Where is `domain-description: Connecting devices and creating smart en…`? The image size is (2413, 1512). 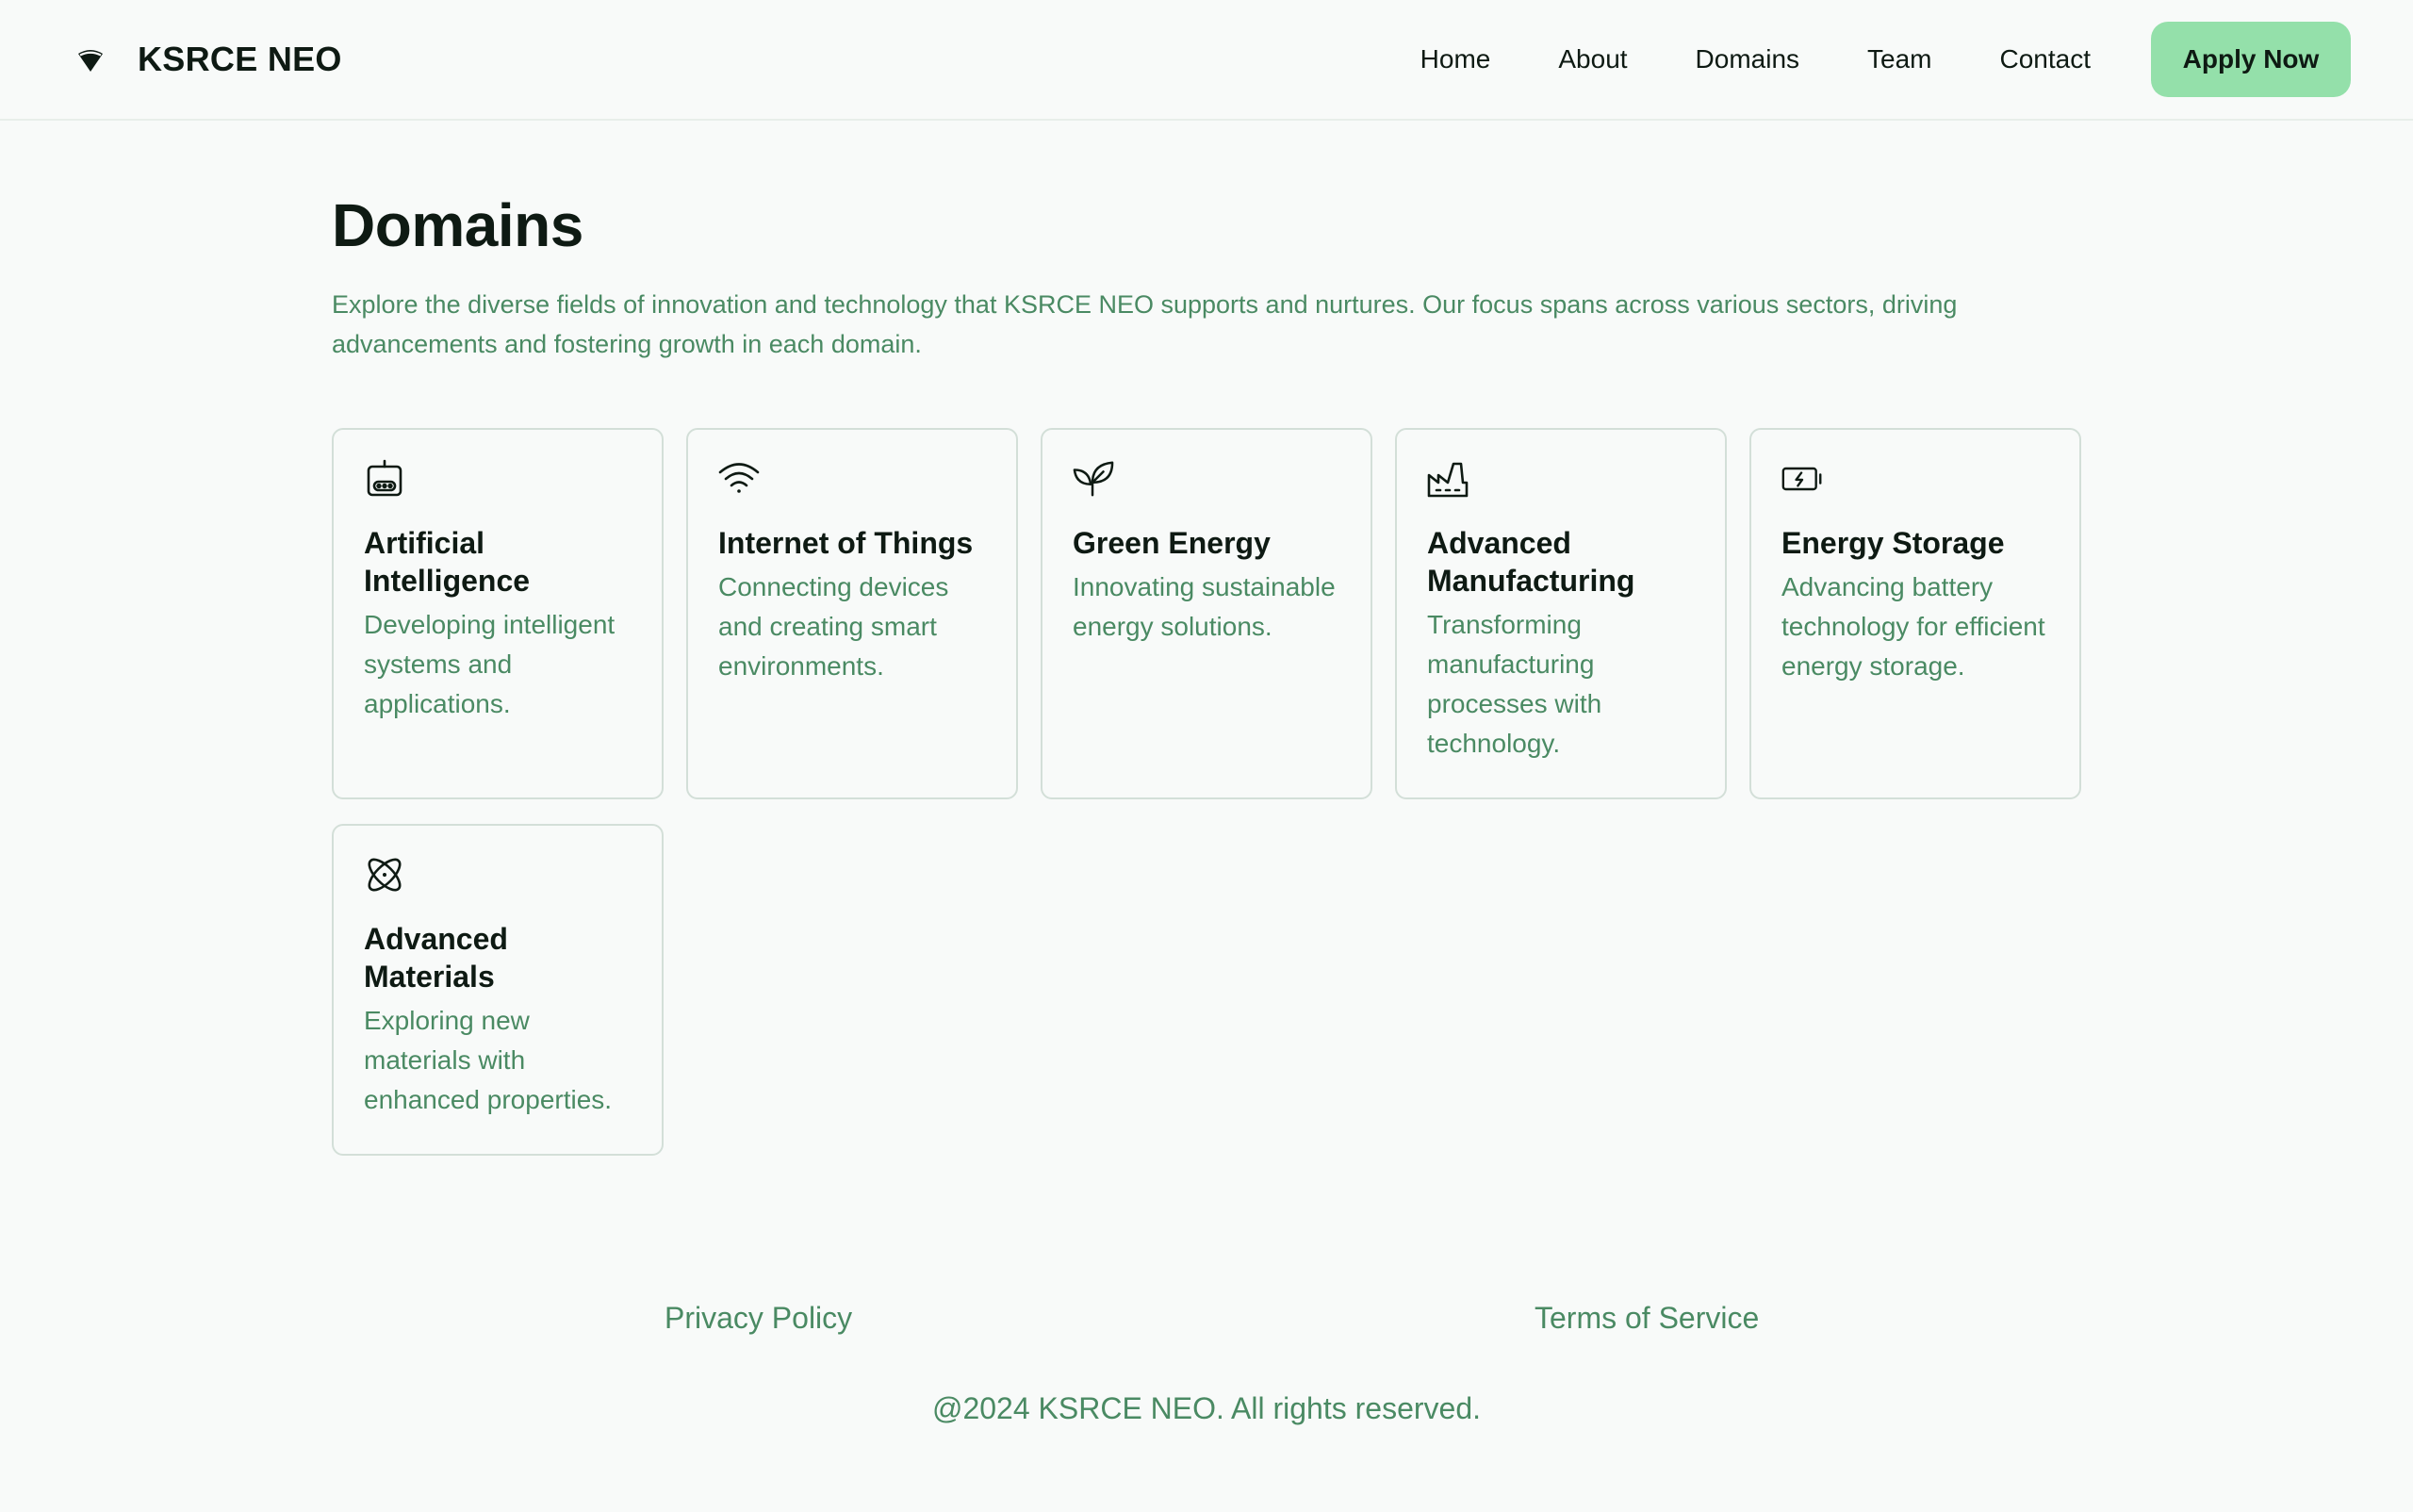
domain-description: Connecting devices and creating smart en… is located at coordinates (833, 627).